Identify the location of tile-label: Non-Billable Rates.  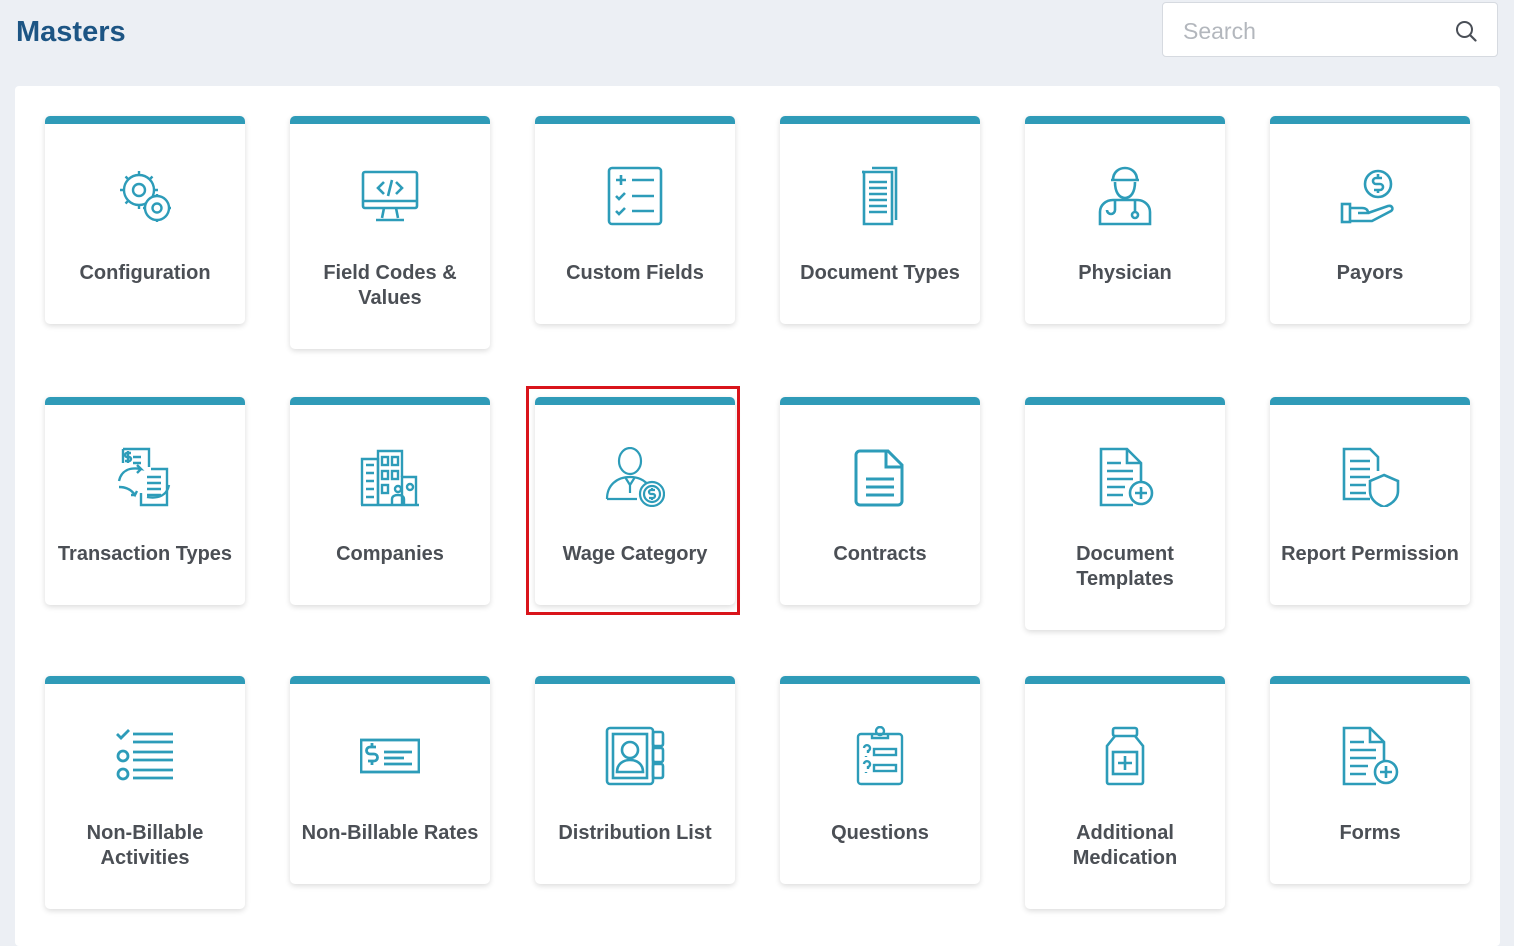
(390, 833).